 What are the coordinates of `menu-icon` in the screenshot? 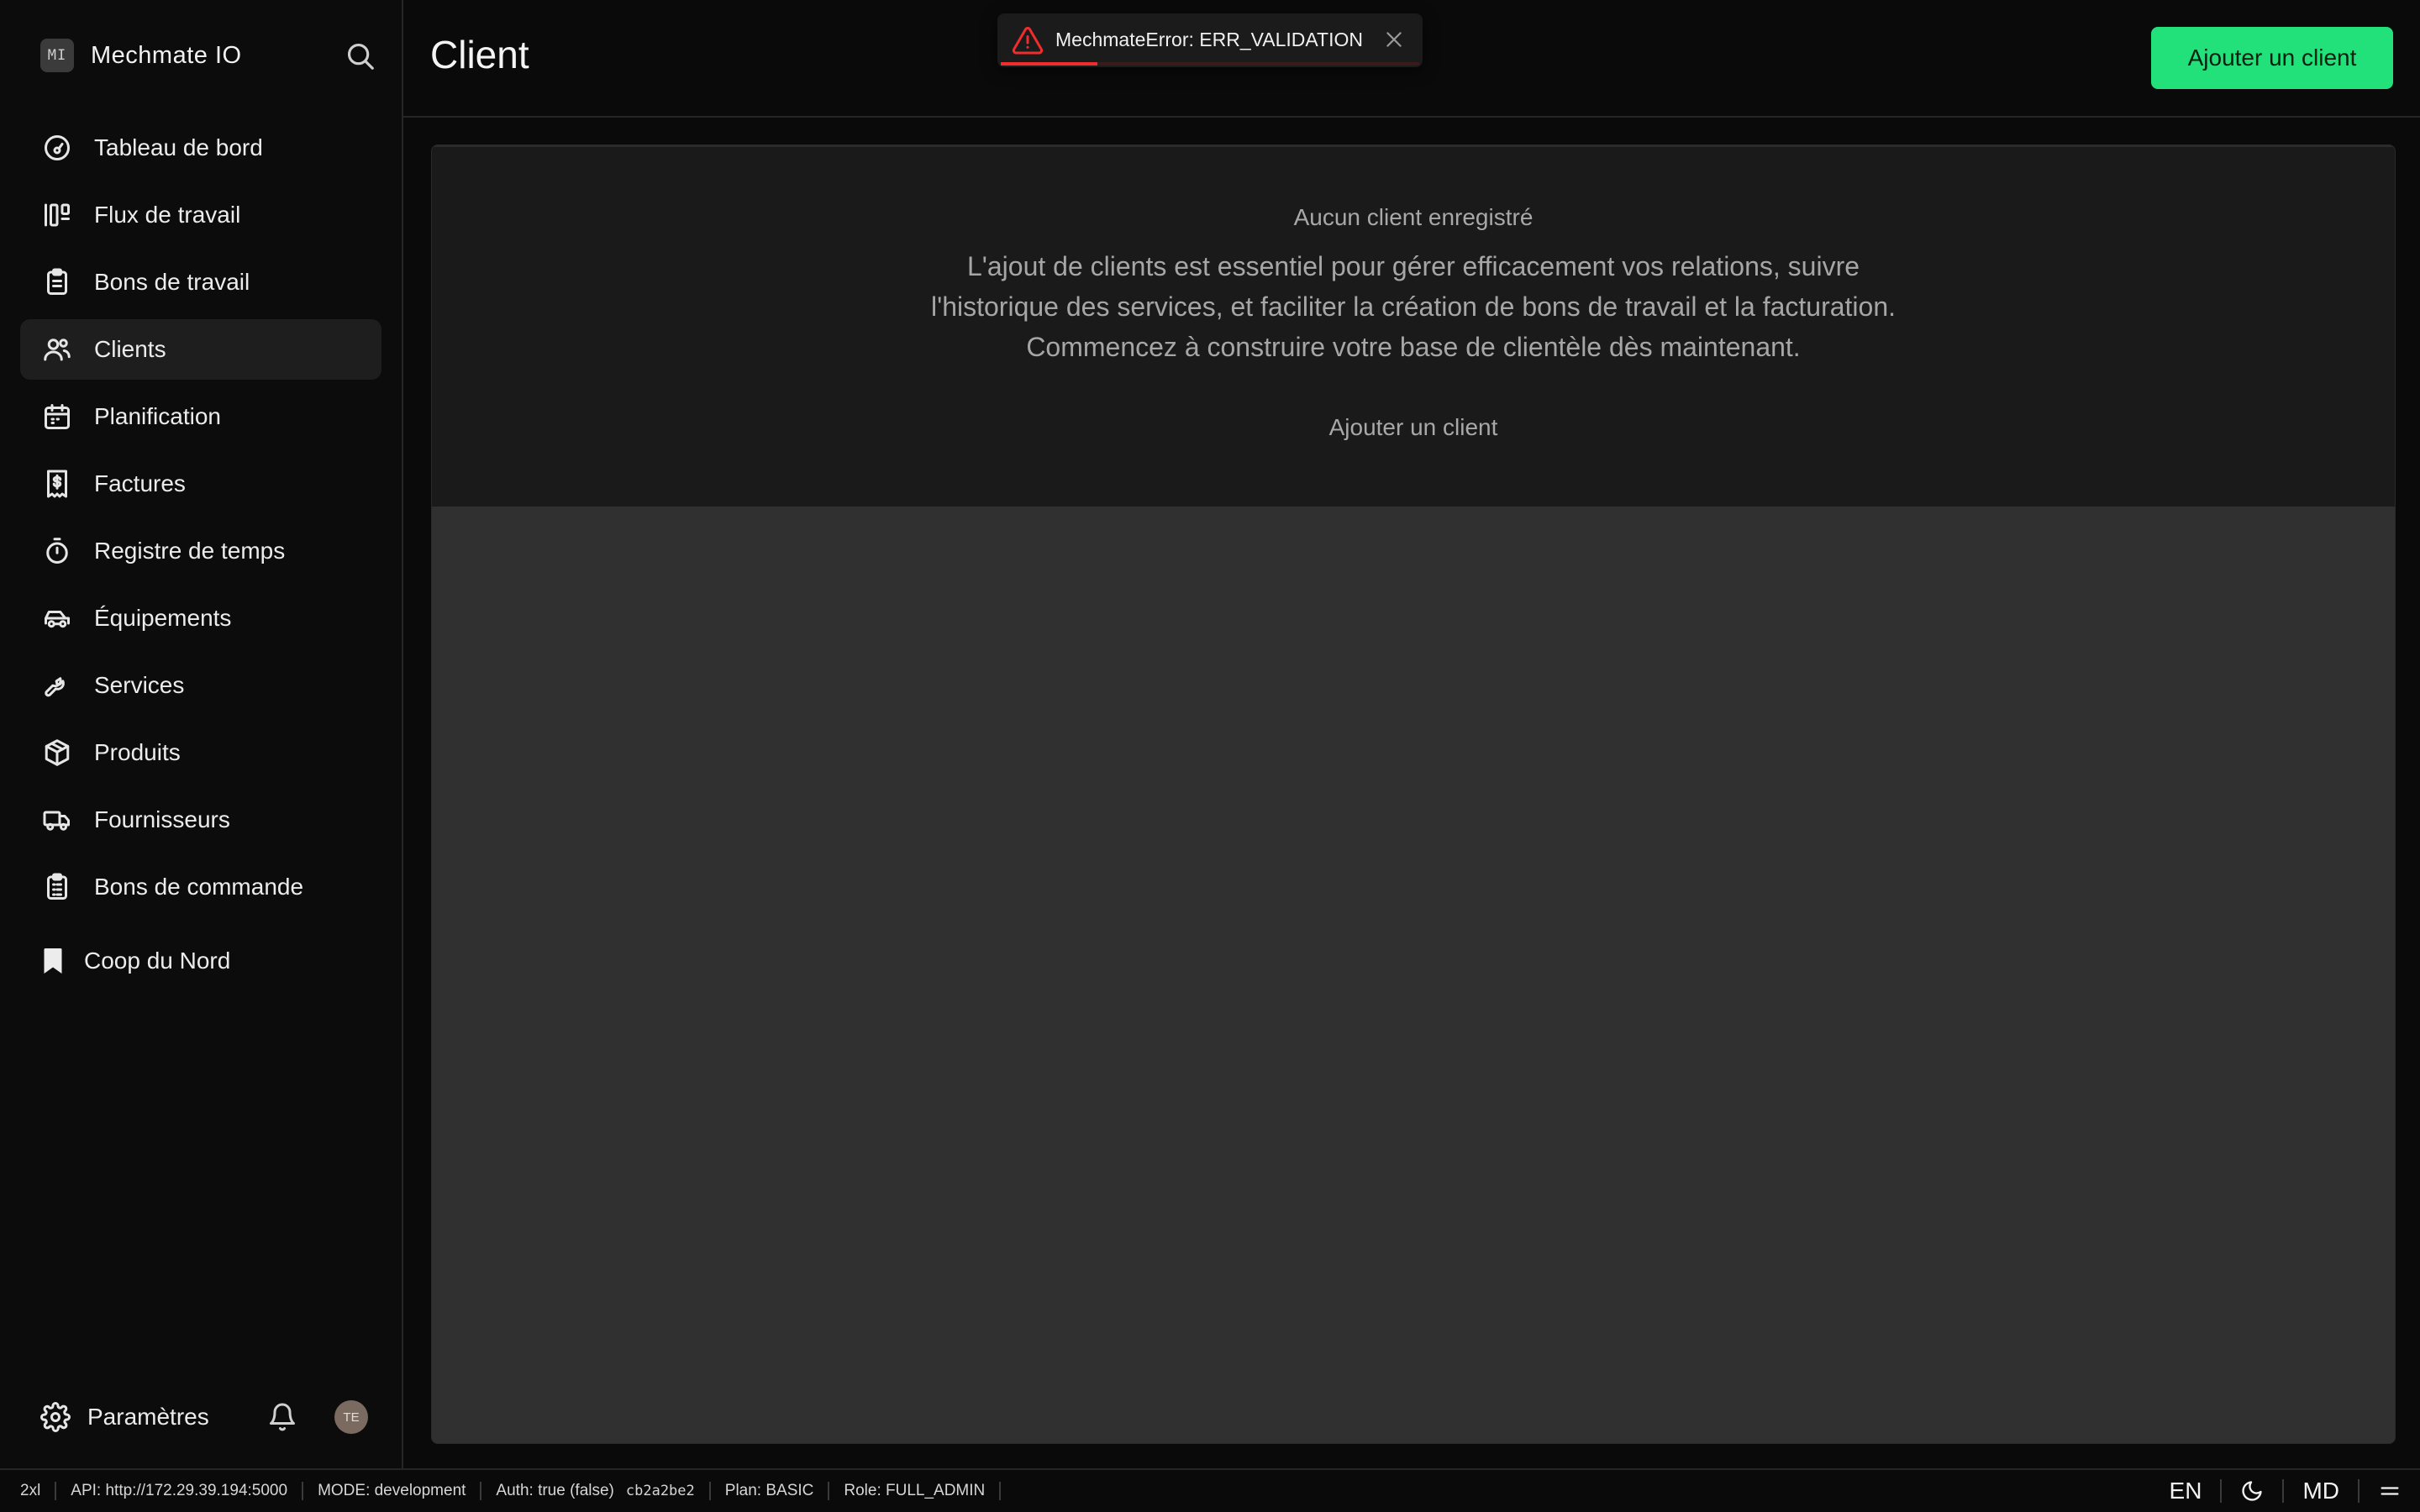 It's located at (2389, 1491).